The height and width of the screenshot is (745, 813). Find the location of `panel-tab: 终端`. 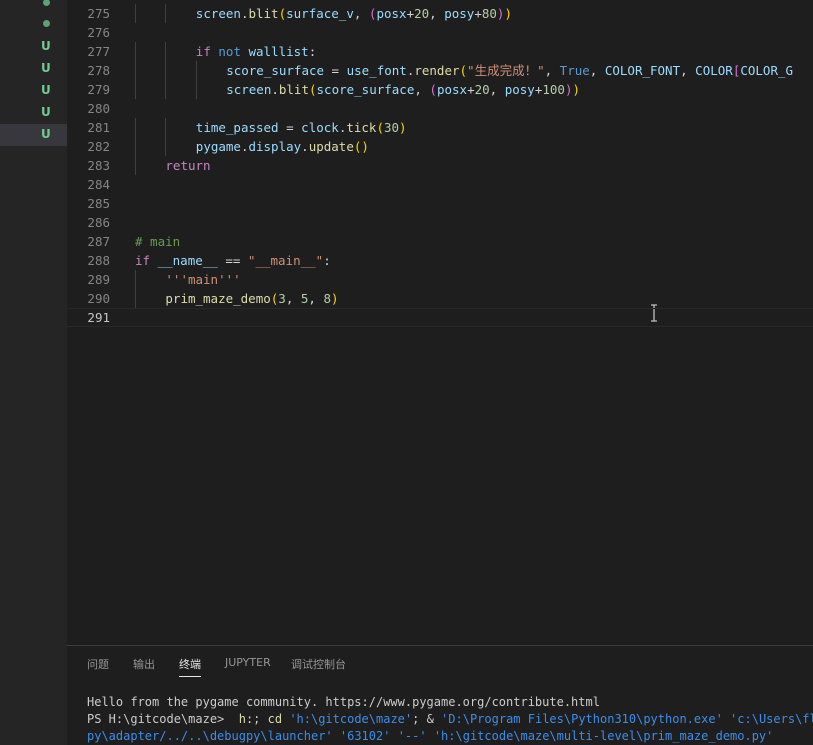

panel-tab: 终端 is located at coordinates (190, 666).